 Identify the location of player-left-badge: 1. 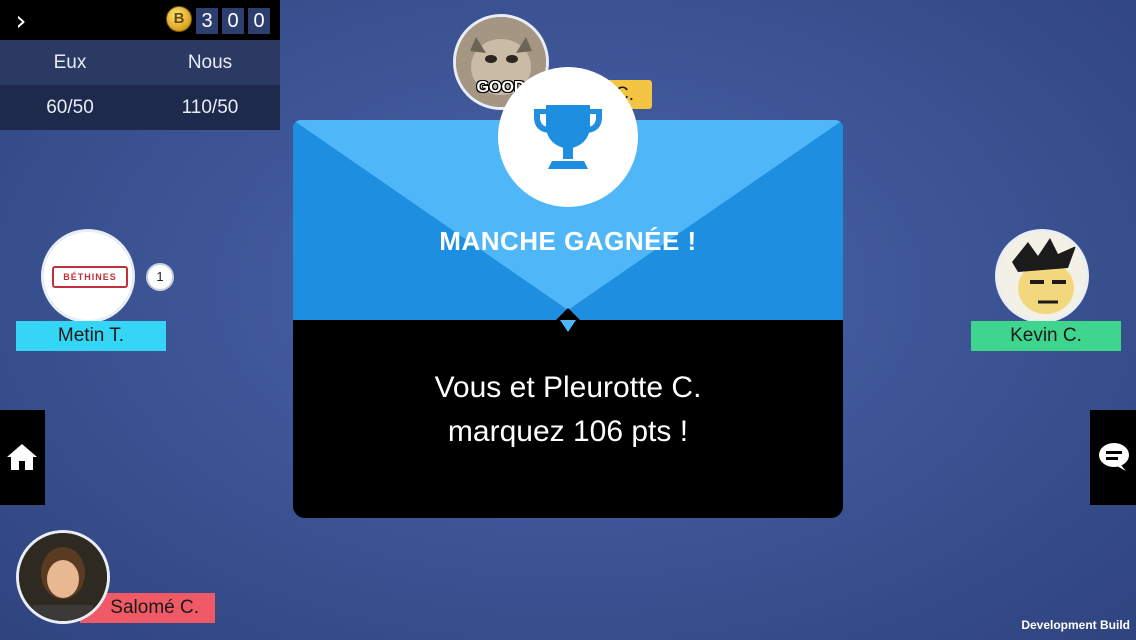
(160, 277).